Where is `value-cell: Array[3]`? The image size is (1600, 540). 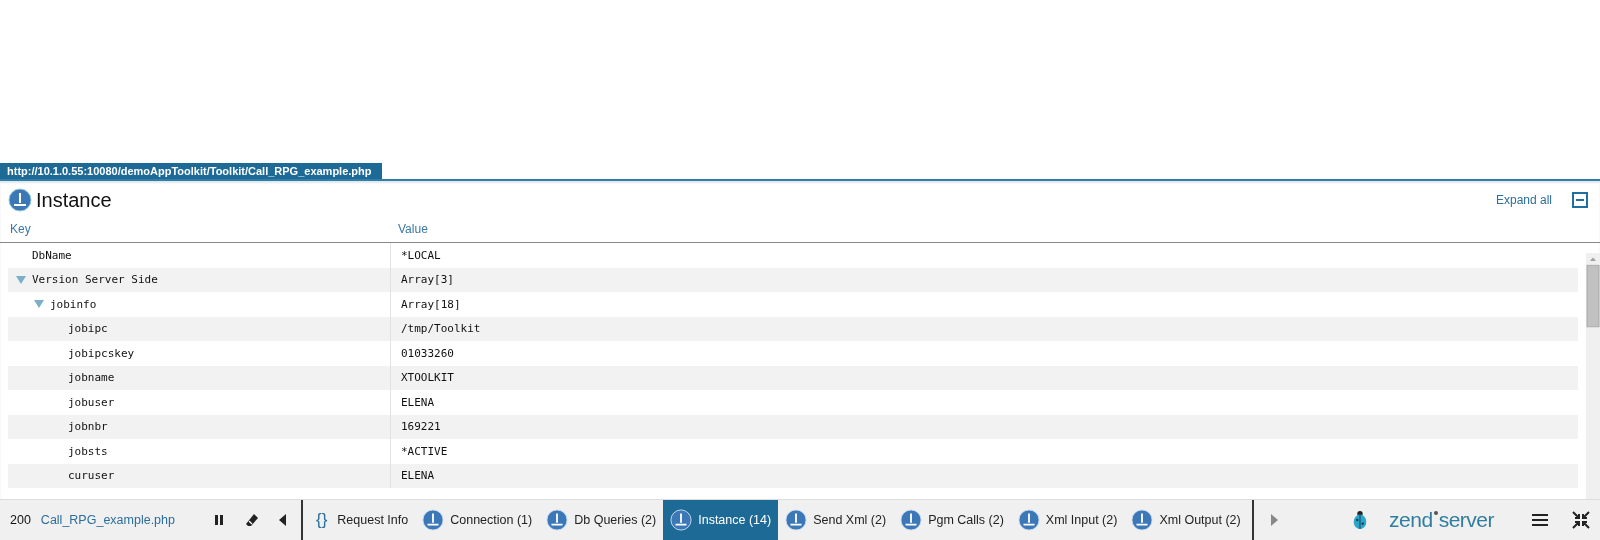
value-cell: Array[3] is located at coordinates (427, 280).